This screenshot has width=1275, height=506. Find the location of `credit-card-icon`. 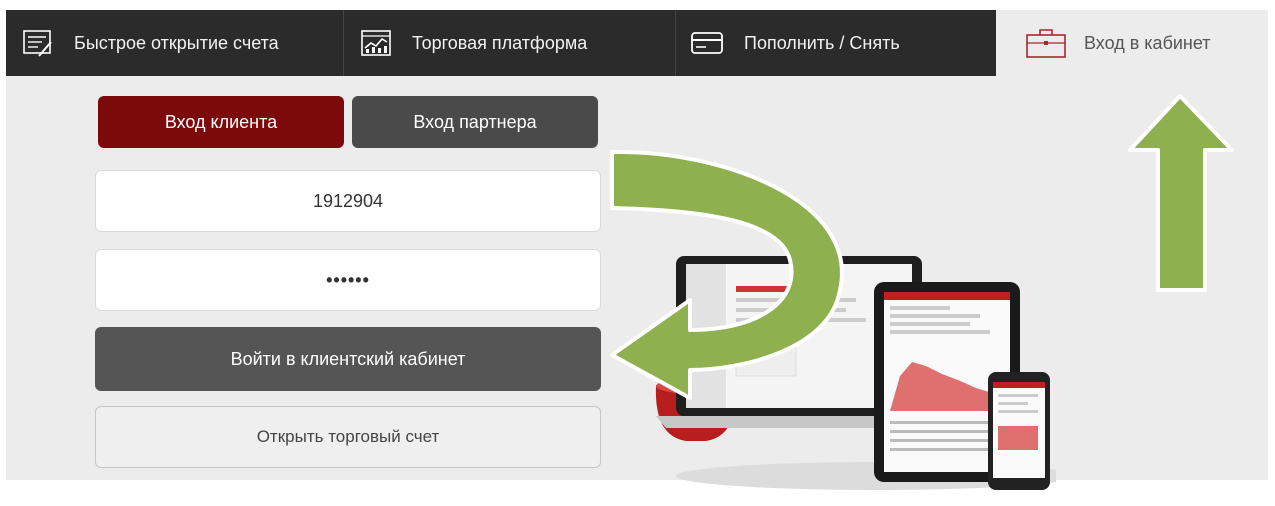

credit-card-icon is located at coordinates (708, 43).